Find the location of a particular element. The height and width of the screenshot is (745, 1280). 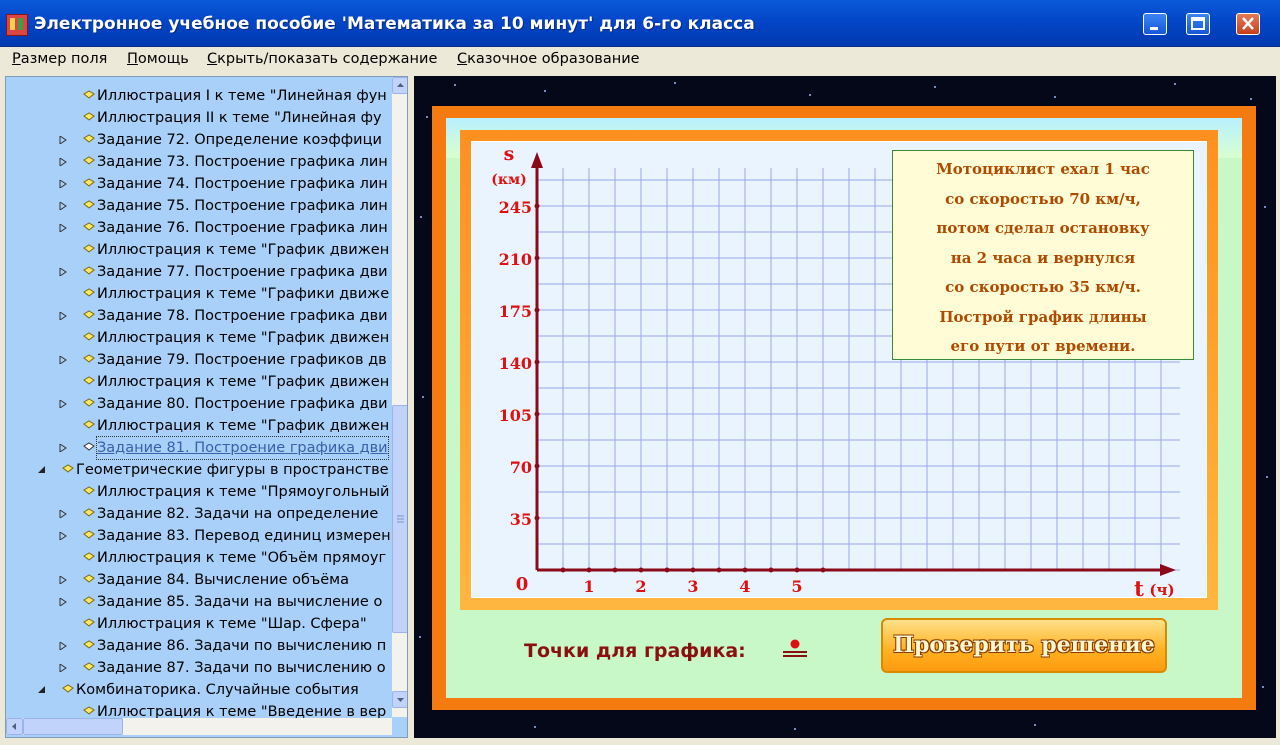

y-axis-arrow is located at coordinates (537, 160).